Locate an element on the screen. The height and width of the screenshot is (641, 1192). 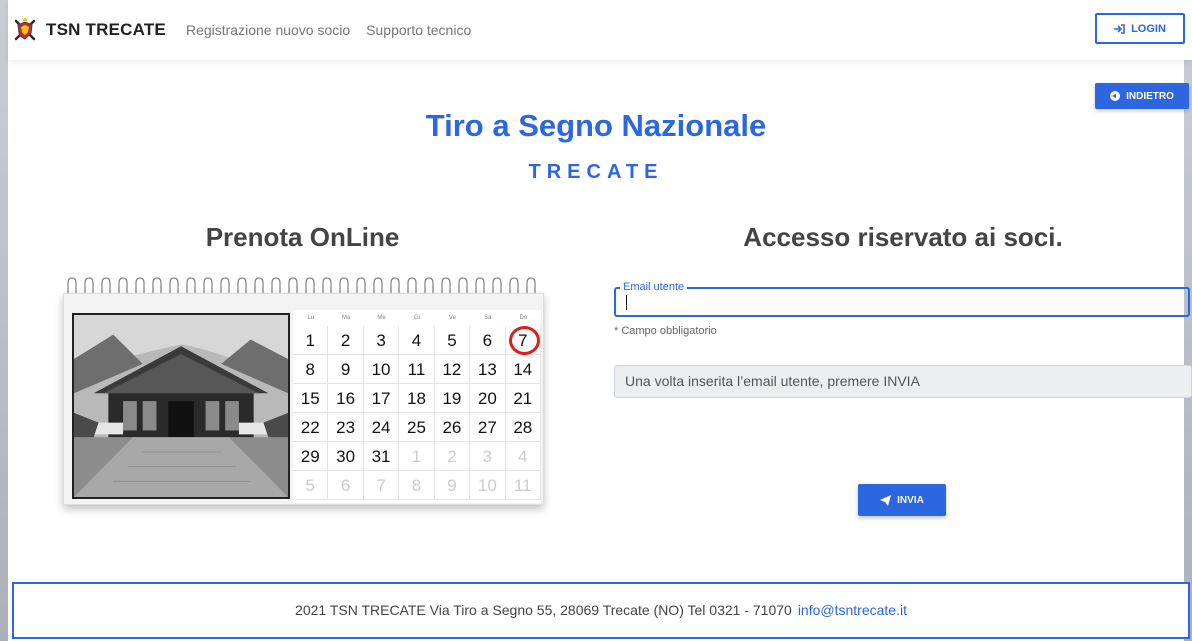
calendar-day: 15 is located at coordinates (311, 398).